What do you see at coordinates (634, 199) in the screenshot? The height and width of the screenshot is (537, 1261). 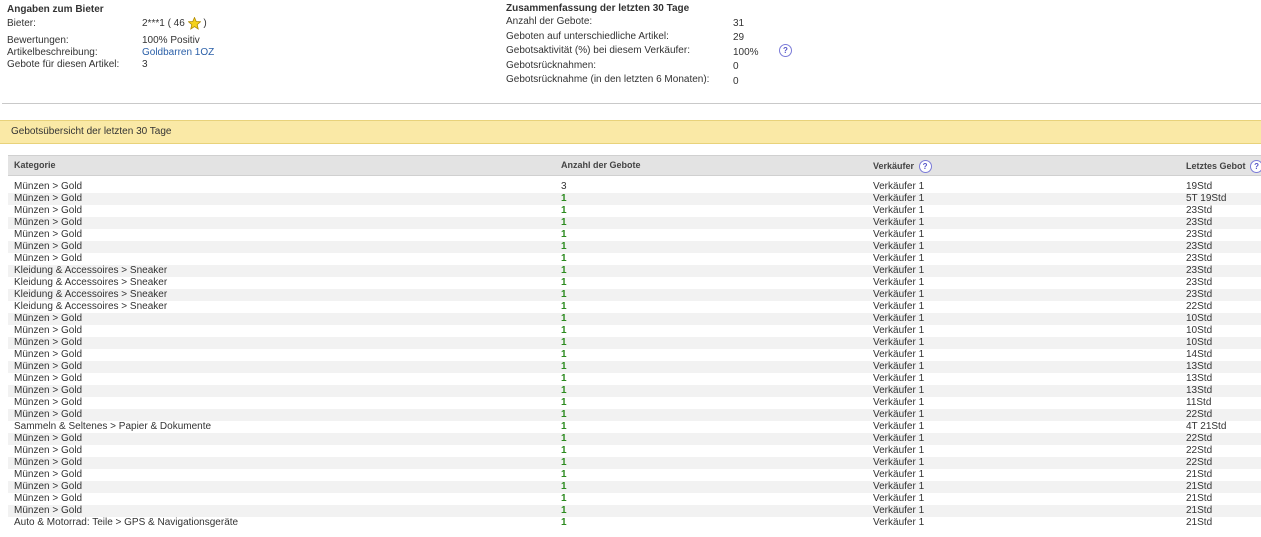 I see `table-row: Münzen > Gold 1 Verkäufer 1 5T 19Std` at bounding box center [634, 199].